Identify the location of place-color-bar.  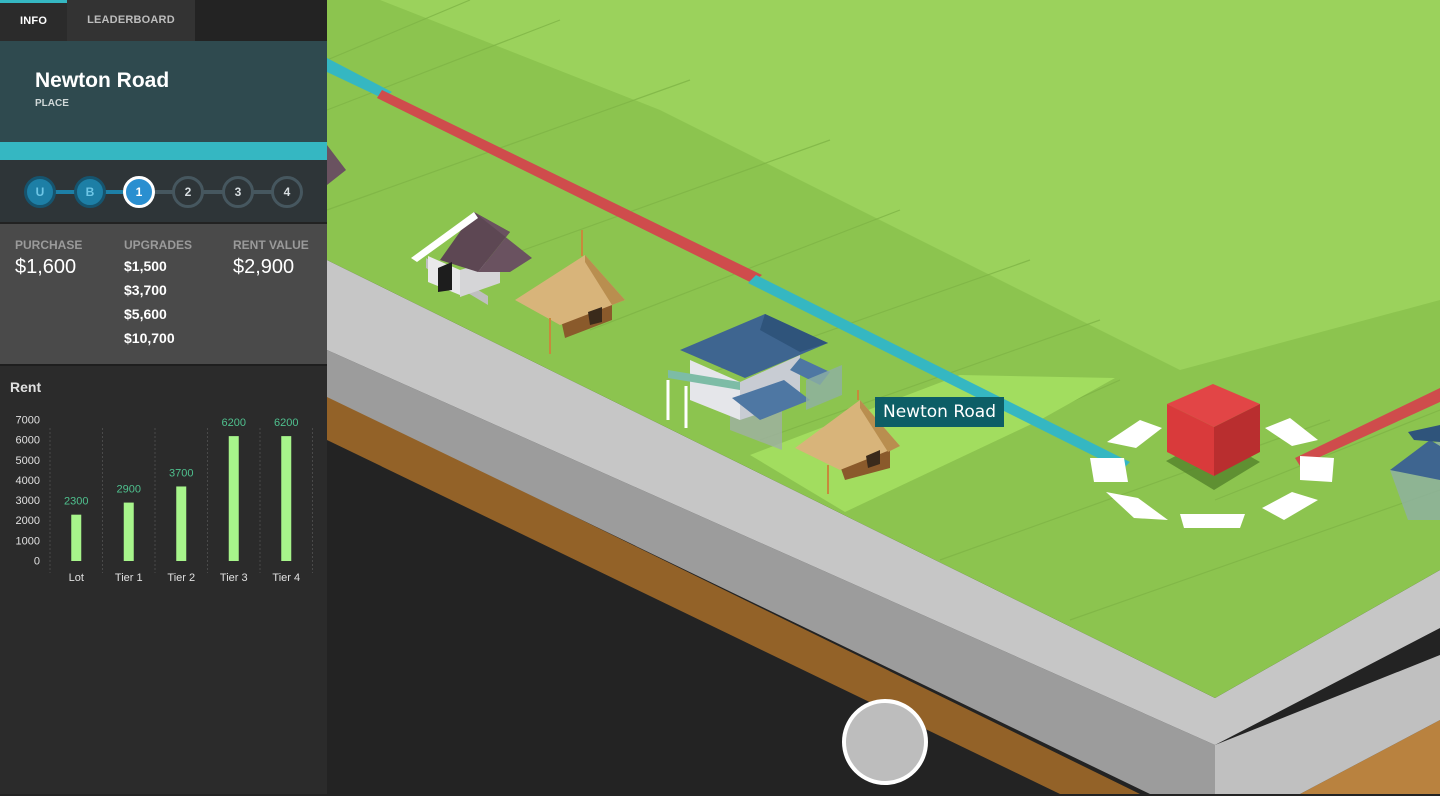
(163, 151).